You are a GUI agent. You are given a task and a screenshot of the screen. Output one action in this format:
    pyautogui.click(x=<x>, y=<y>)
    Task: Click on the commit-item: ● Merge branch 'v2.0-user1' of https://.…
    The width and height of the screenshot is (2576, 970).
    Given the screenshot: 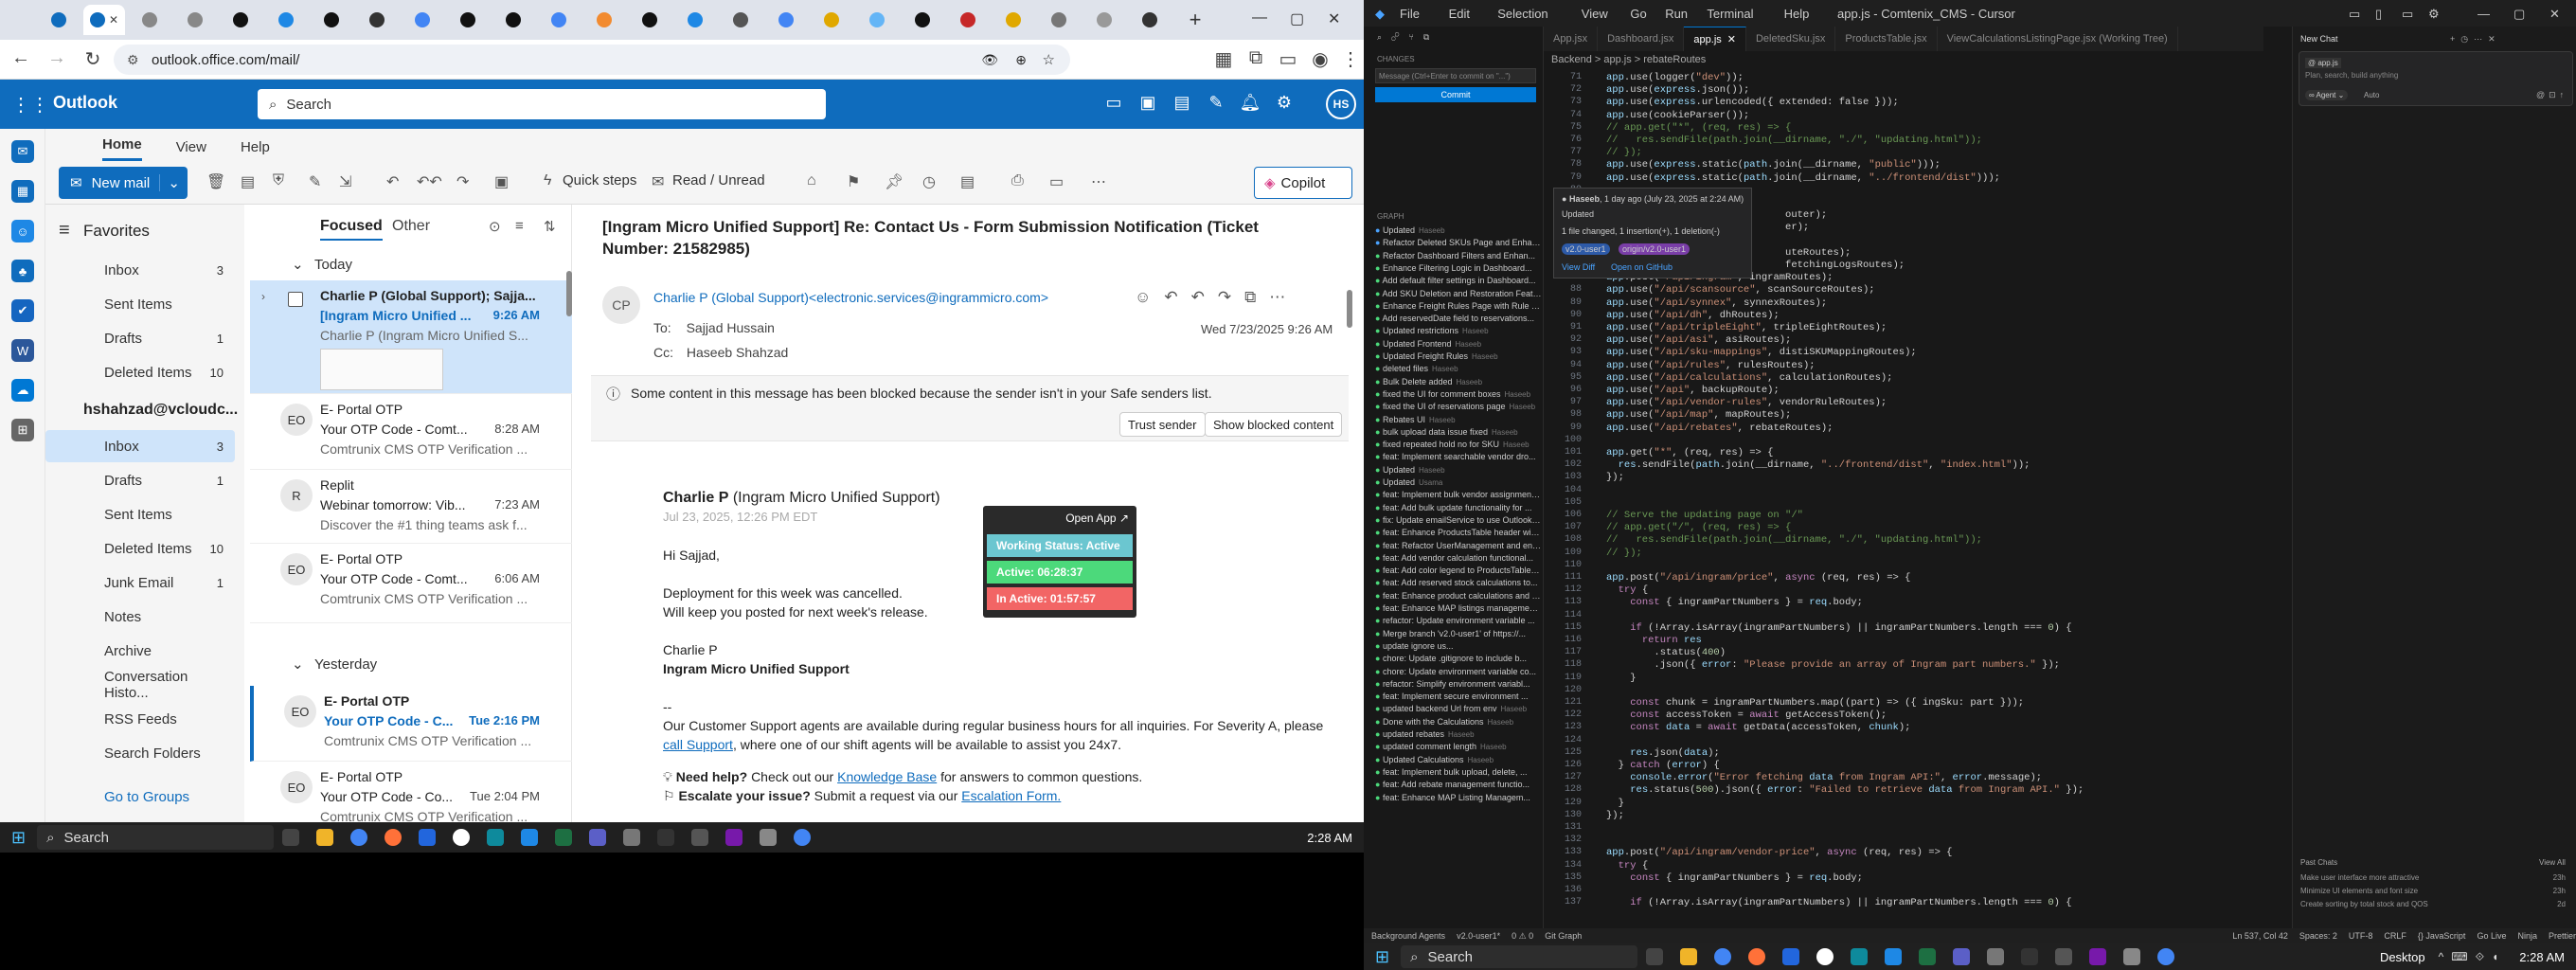 What is the action you would take?
    pyautogui.click(x=1458, y=633)
    